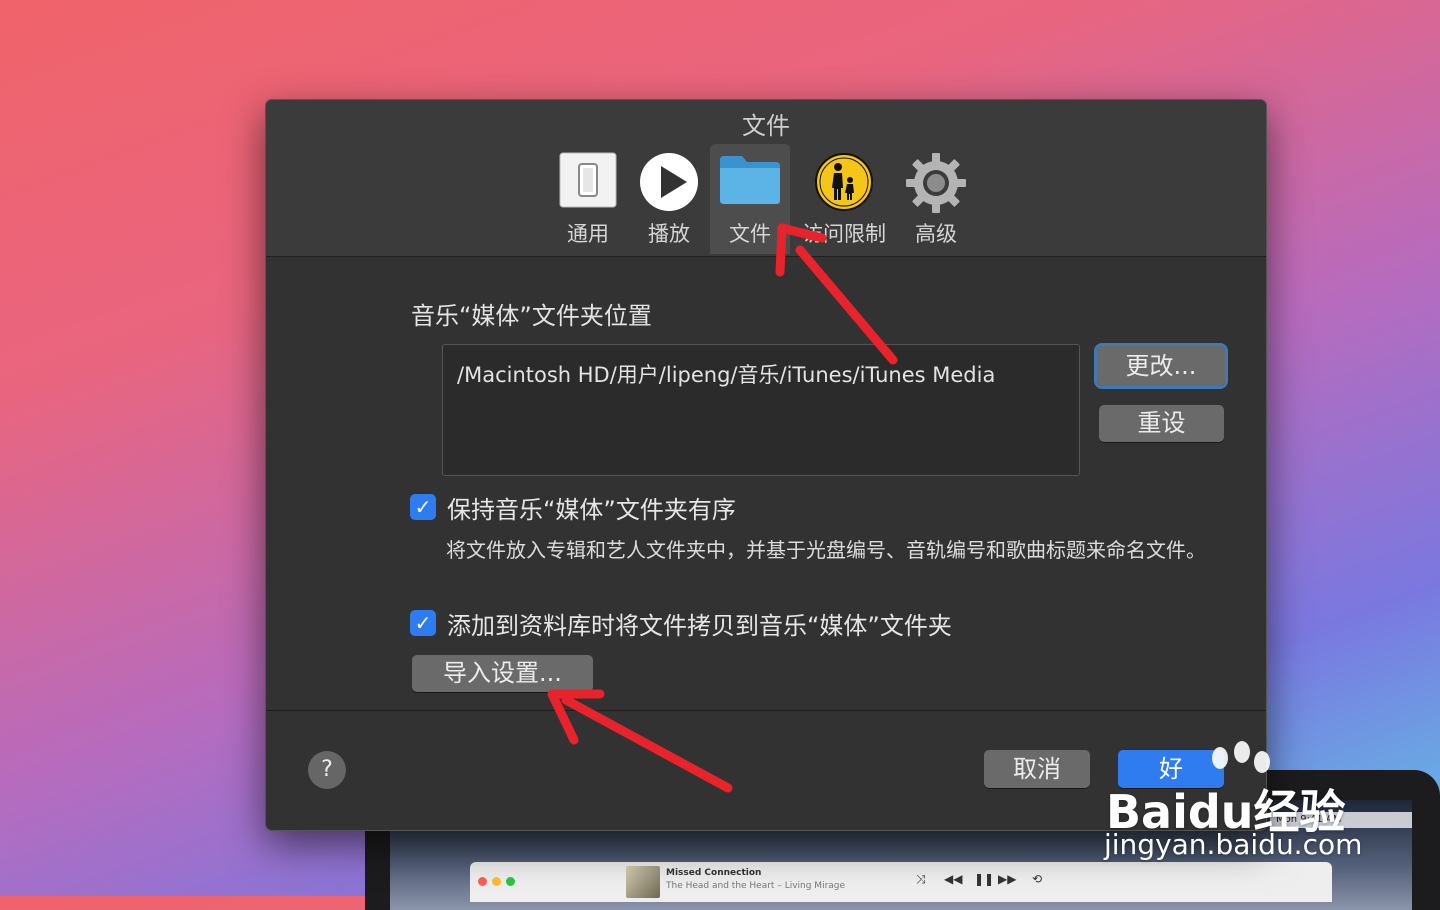 The width and height of the screenshot is (1440, 910). I want to click on album-art, so click(643, 882).